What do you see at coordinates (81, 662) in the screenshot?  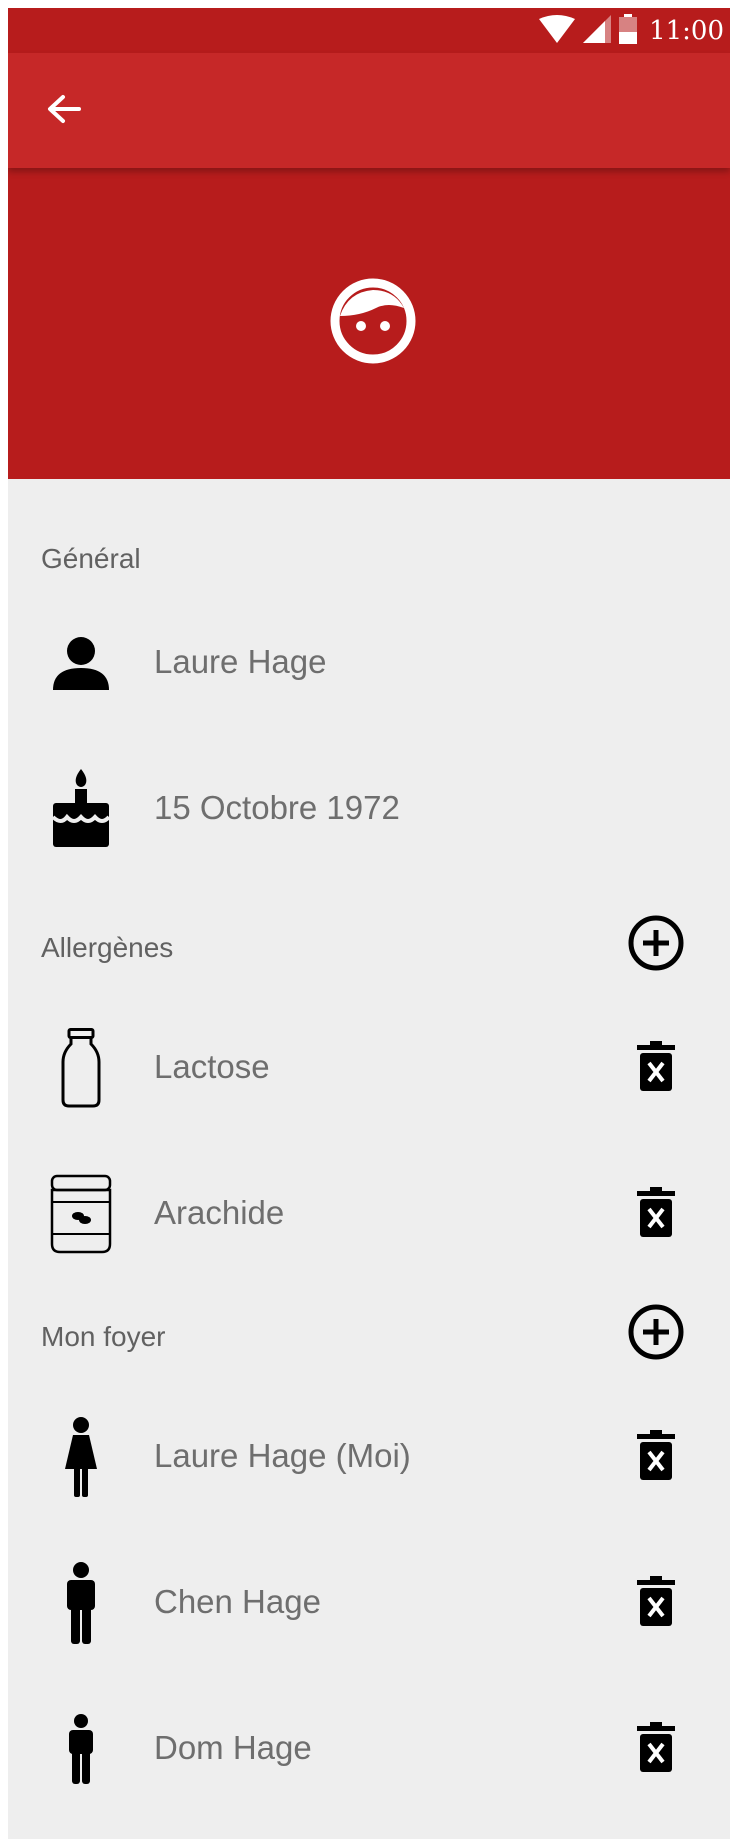 I see `person-icon` at bounding box center [81, 662].